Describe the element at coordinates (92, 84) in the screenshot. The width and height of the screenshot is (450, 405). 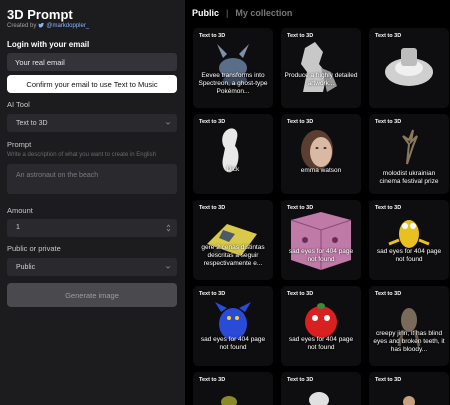
I see `confirm-email-button: Confirm your email to use Text to Music` at that location.